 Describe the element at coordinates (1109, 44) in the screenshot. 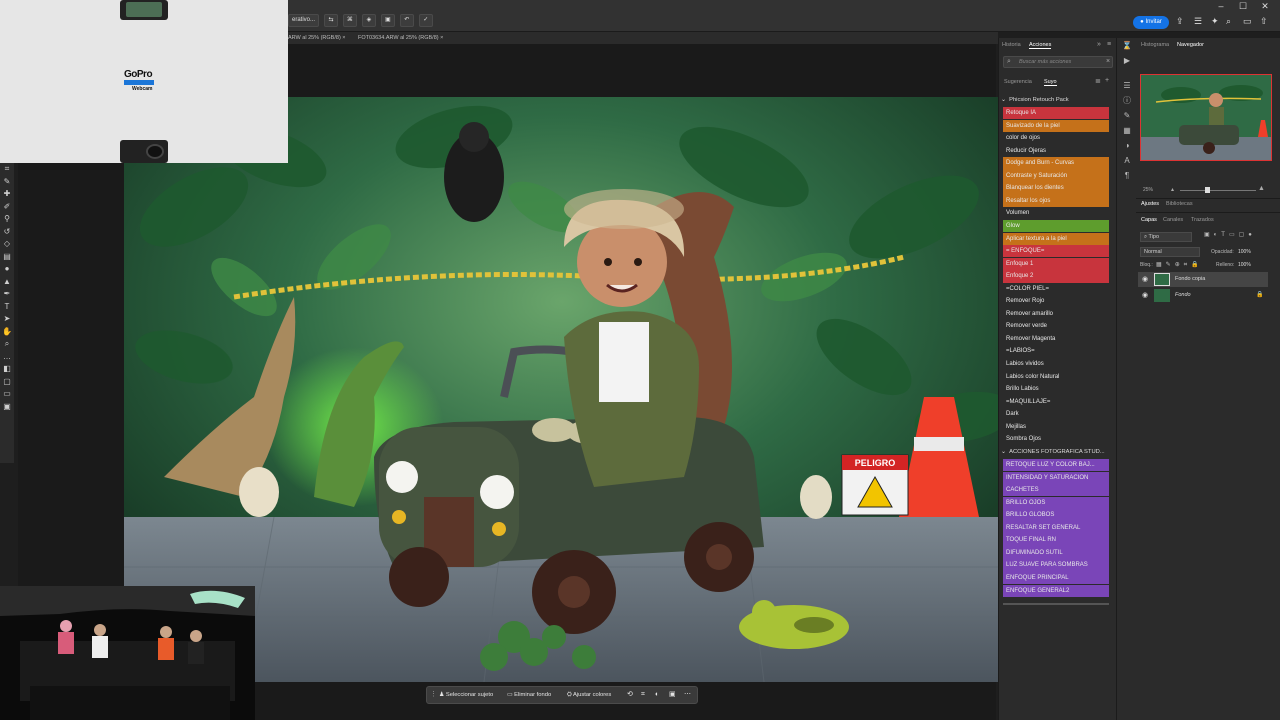

I see `panel-menu-icon: ≡` at that location.